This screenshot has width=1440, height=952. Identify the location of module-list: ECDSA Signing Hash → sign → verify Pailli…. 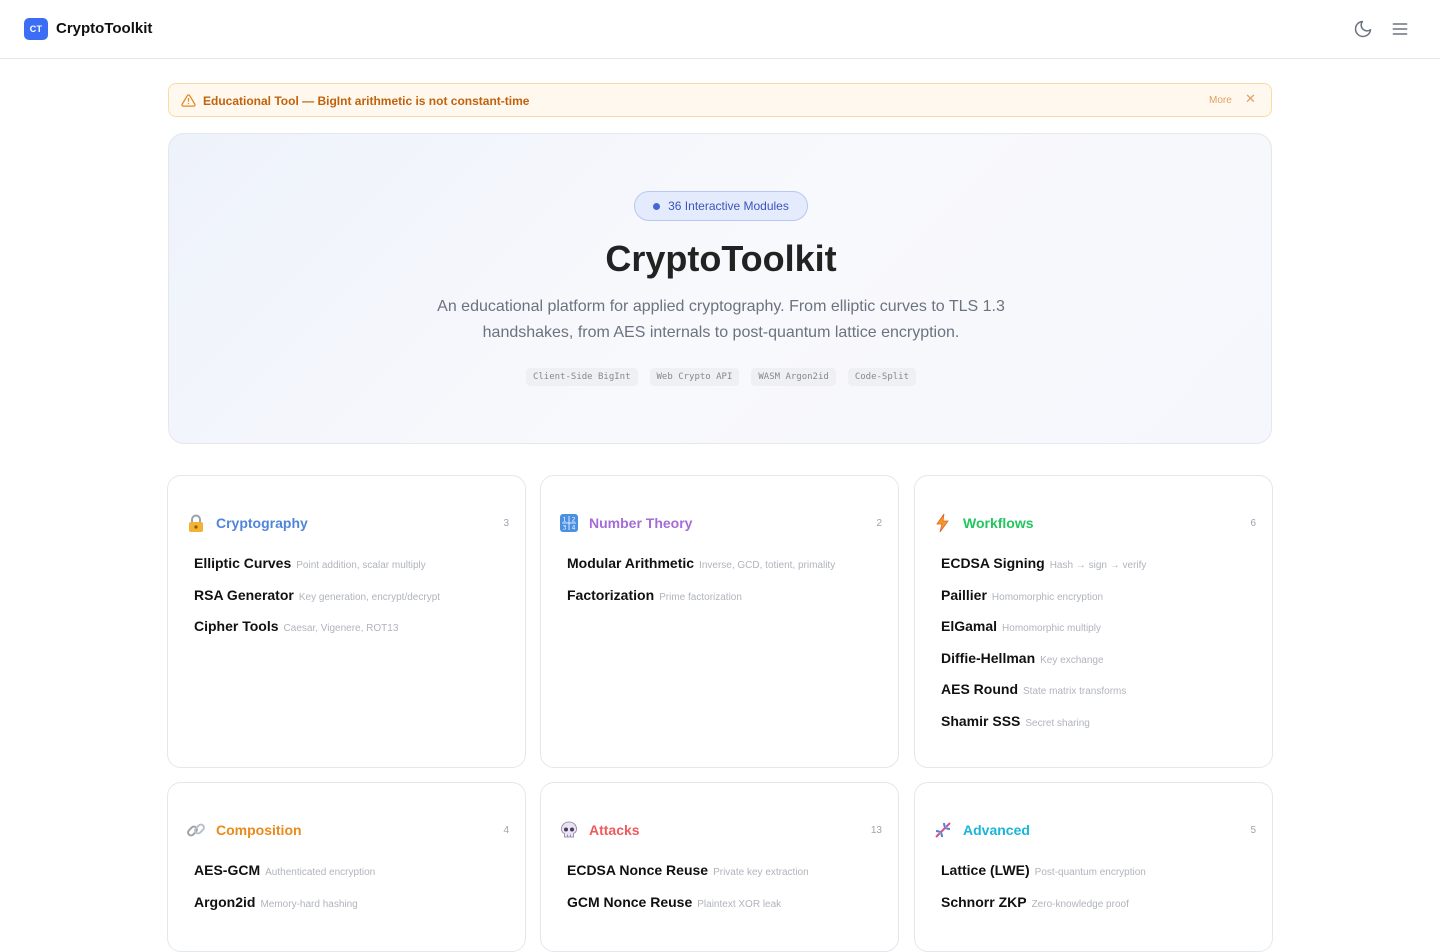
(1043, 650).